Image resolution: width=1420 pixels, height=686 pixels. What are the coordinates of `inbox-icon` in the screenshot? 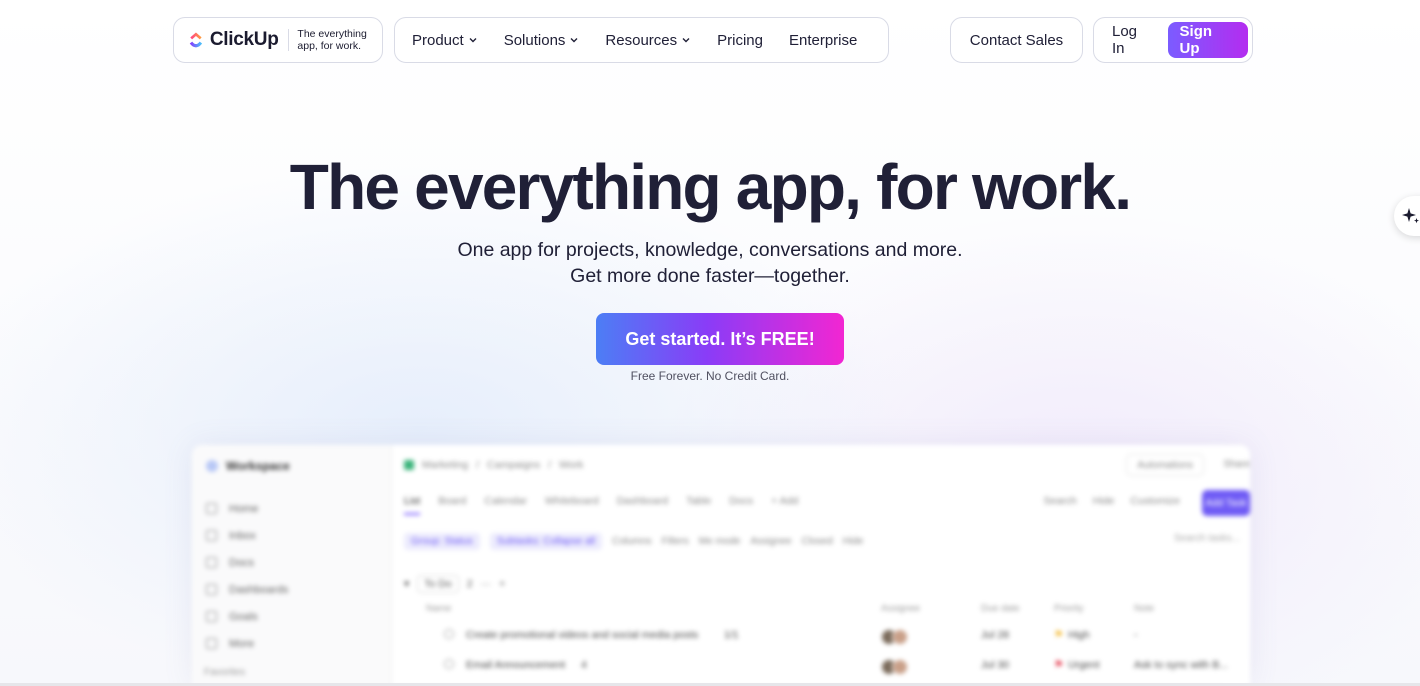 It's located at (211, 535).